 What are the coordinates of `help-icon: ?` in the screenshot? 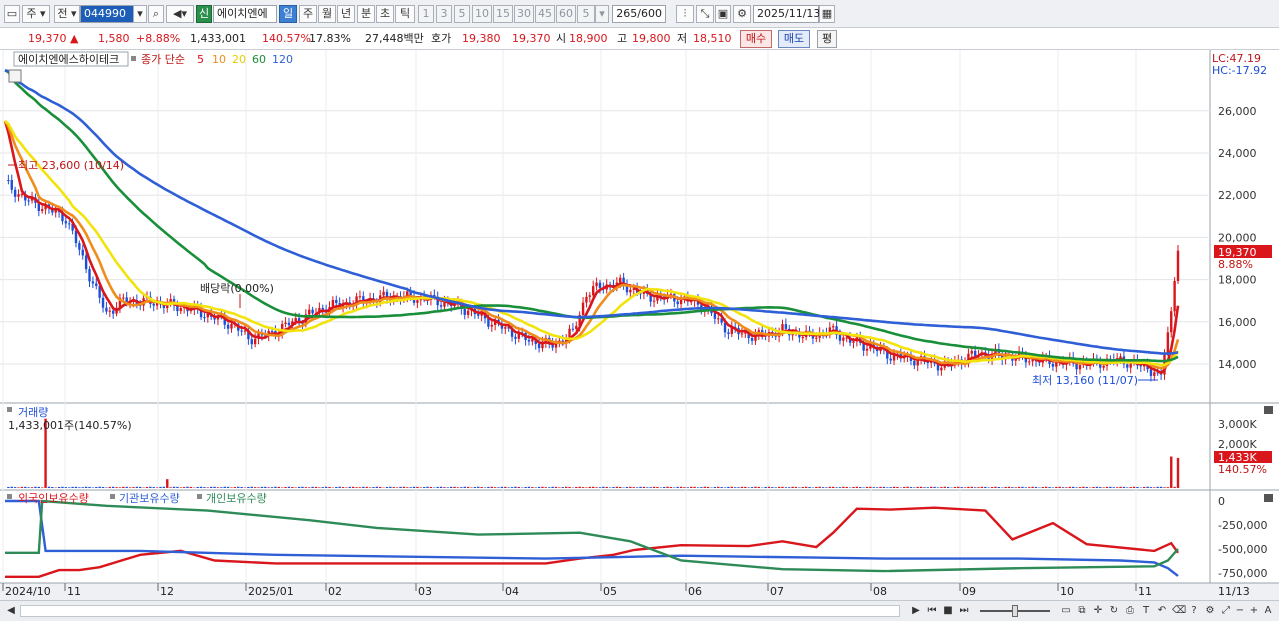 It's located at (1194, 611).